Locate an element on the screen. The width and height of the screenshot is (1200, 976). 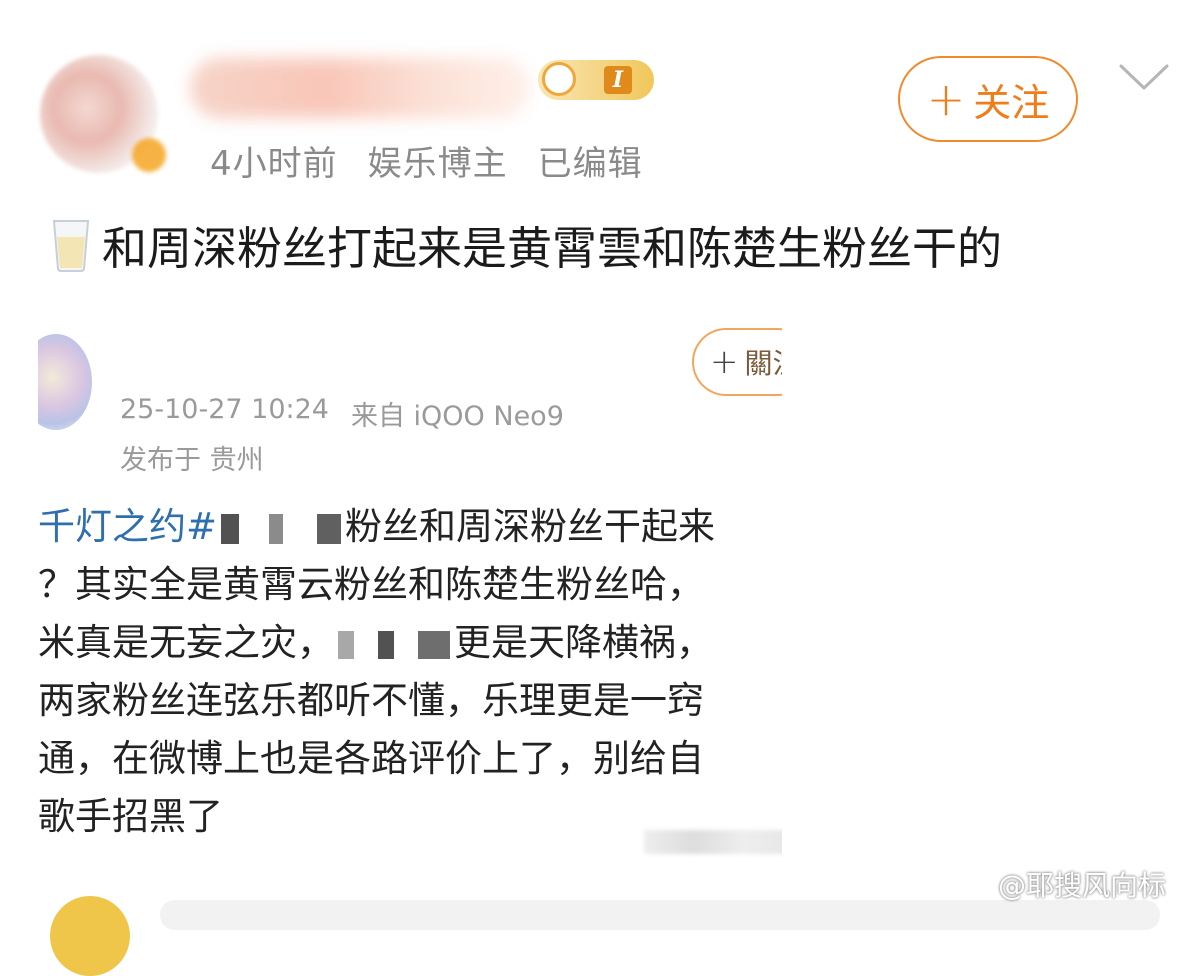
author-name-blurred is located at coordinates (360, 88).